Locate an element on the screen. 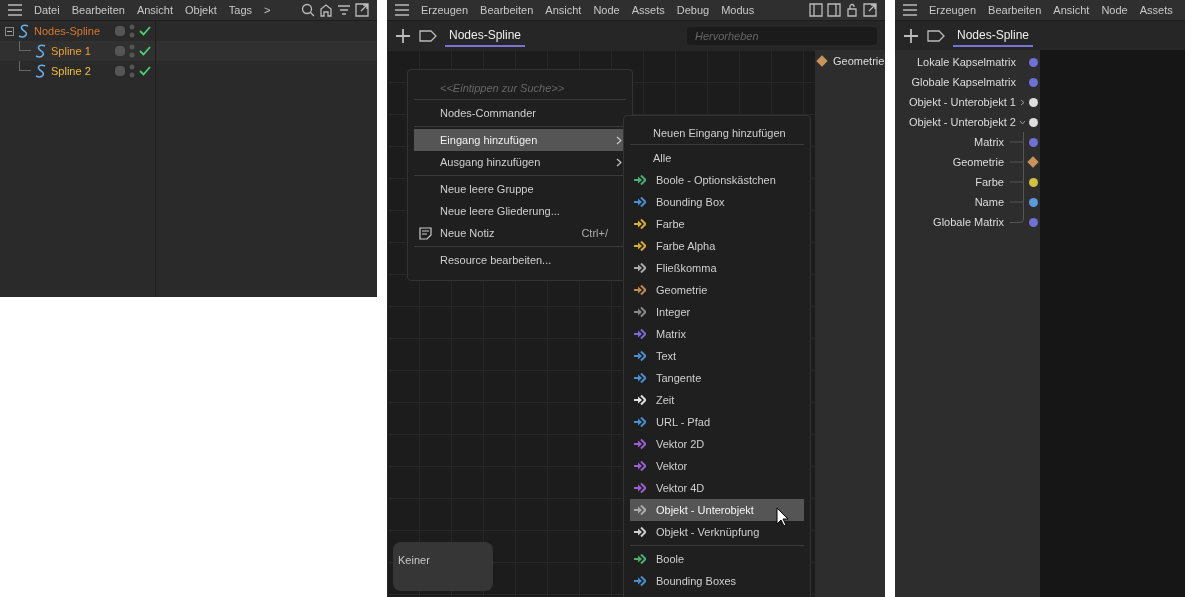 This screenshot has height=597, width=1200. menu-item: Neue Notiz Ctrl+/ is located at coordinates (520, 233).